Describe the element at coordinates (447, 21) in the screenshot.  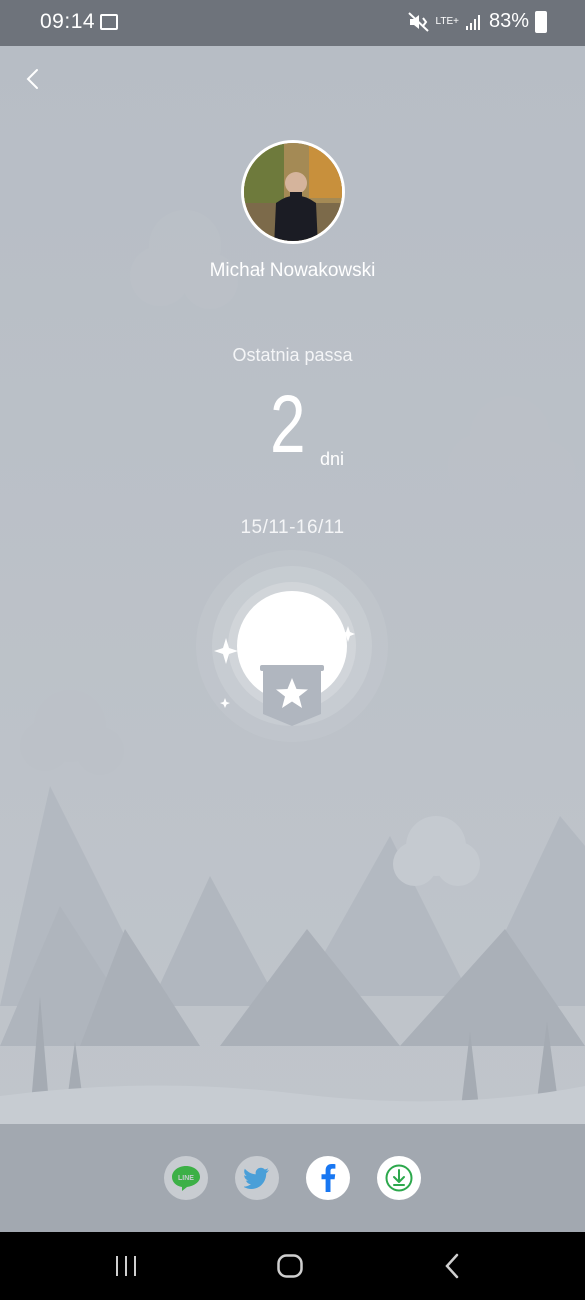
I see `network-type: LTE+` at that location.